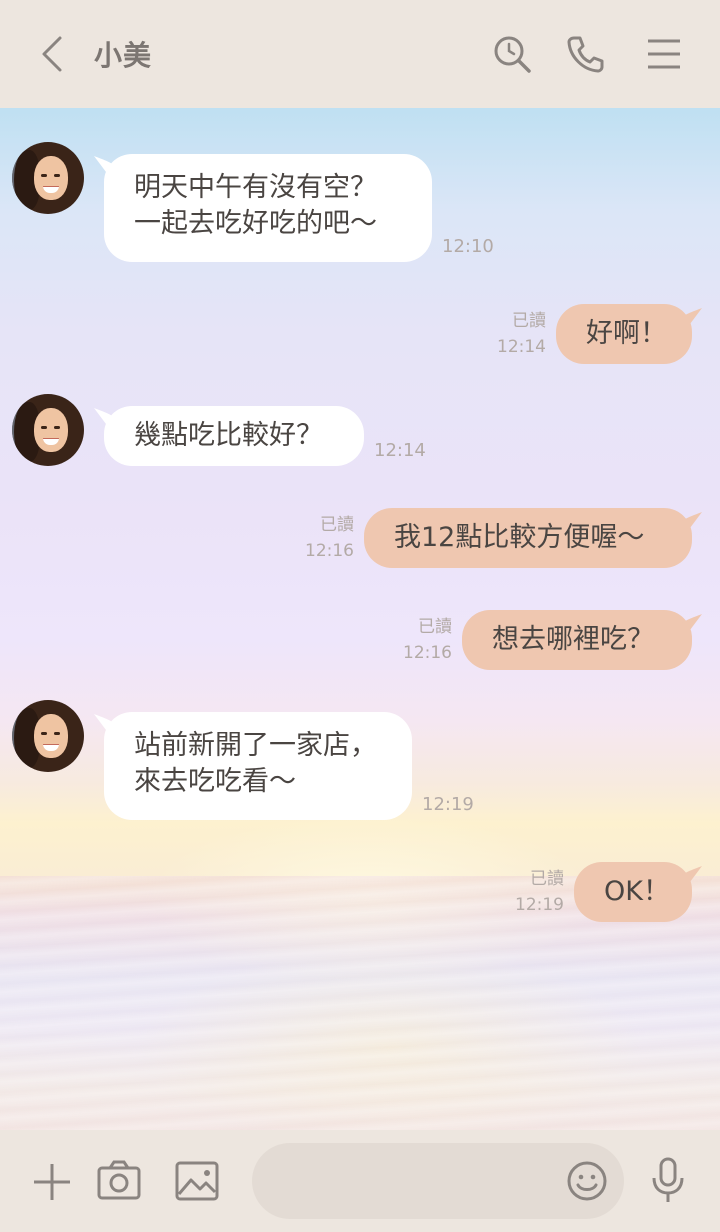 This screenshot has height=1232, width=720. I want to click on back-icon, so click(52, 54).